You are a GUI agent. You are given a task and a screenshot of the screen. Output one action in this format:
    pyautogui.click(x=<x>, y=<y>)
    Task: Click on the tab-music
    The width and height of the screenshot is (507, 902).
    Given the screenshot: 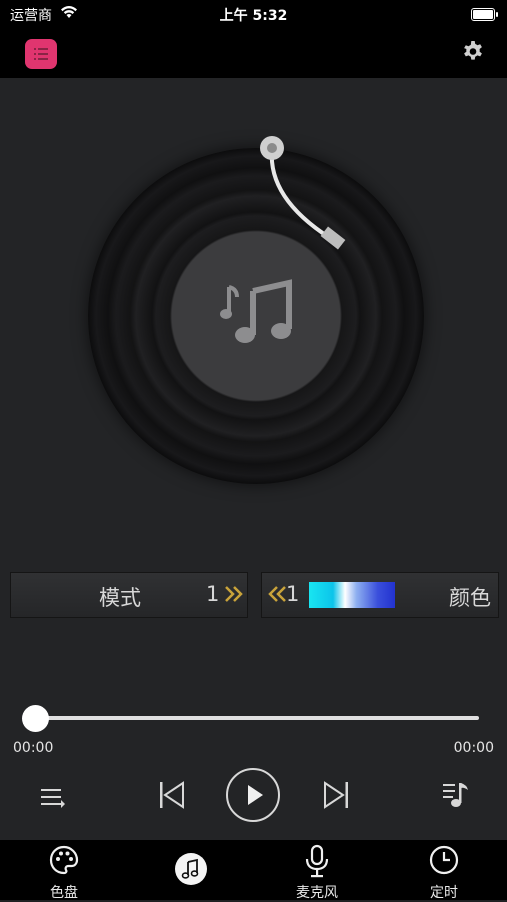 What is the action you would take?
    pyautogui.click(x=191, y=870)
    